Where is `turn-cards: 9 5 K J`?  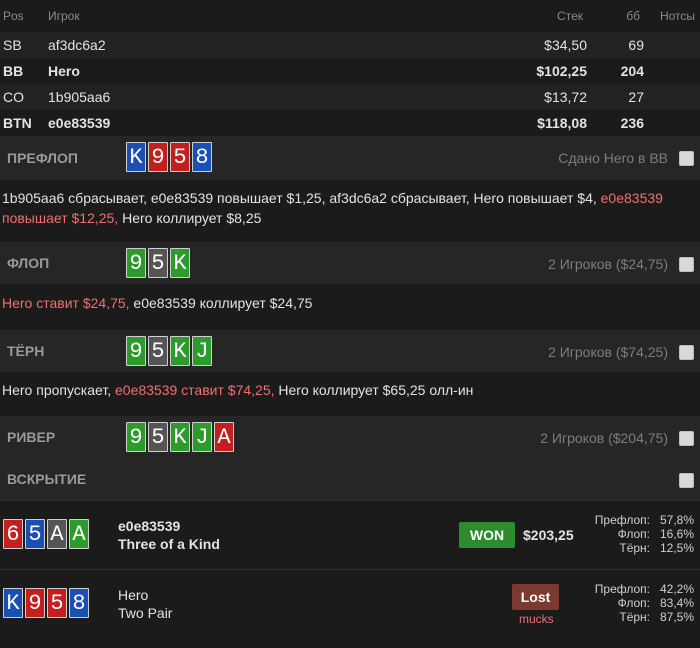
turn-cards: 9 5 K J is located at coordinates (169, 351).